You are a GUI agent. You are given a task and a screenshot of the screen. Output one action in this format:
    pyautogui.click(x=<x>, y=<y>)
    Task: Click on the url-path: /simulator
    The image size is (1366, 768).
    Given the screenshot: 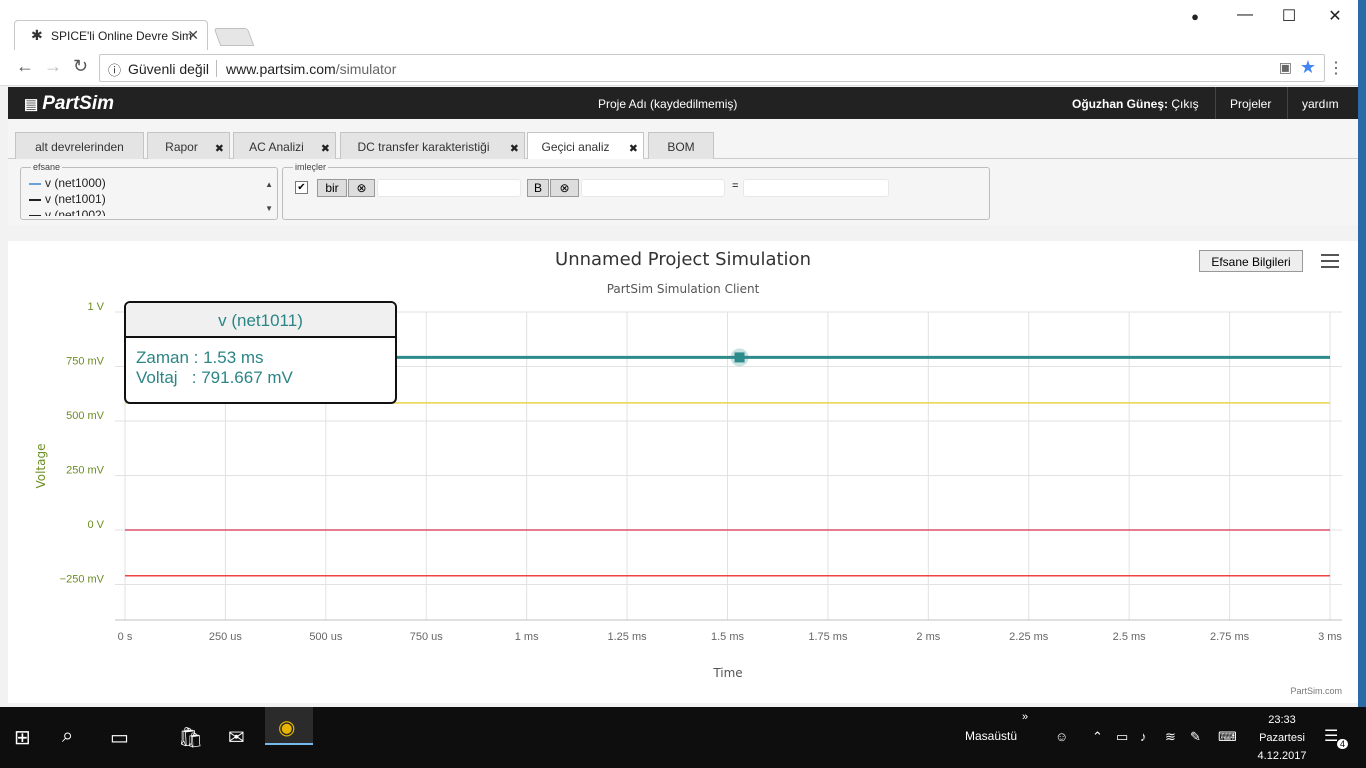 What is the action you would take?
    pyautogui.click(x=366, y=69)
    